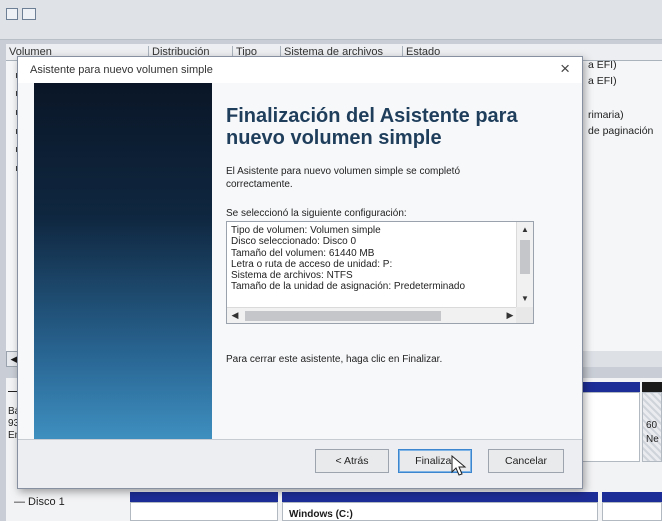  What do you see at coordinates (652, 387) in the screenshot?
I see `unallocated-bar` at bounding box center [652, 387].